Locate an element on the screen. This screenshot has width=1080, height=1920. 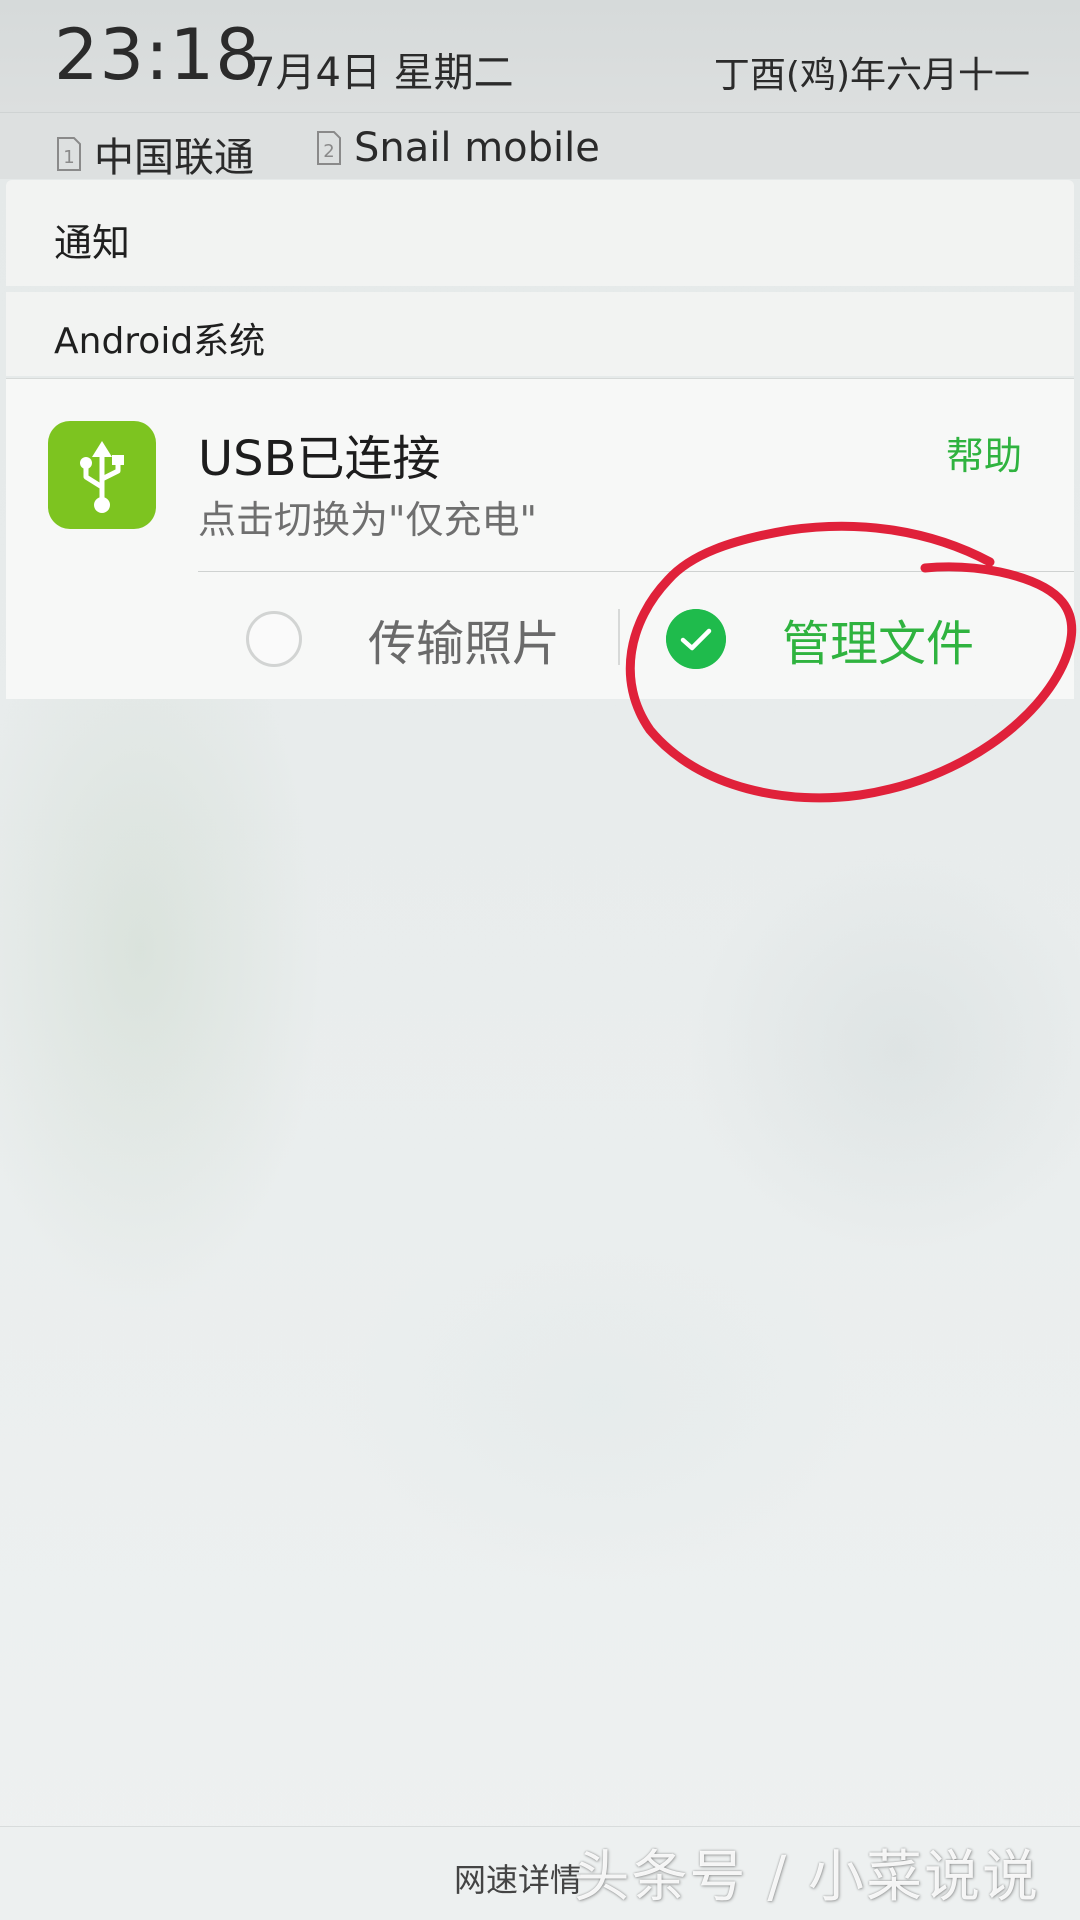
watermark: 头条号 / 小菜说说 is located at coordinates (806, 1877).